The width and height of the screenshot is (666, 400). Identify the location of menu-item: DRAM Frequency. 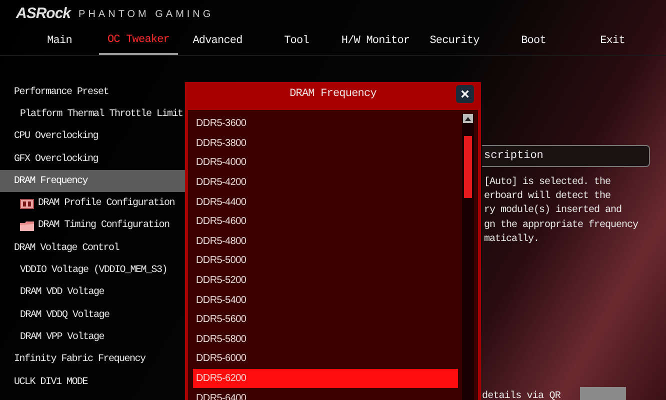
(93, 181).